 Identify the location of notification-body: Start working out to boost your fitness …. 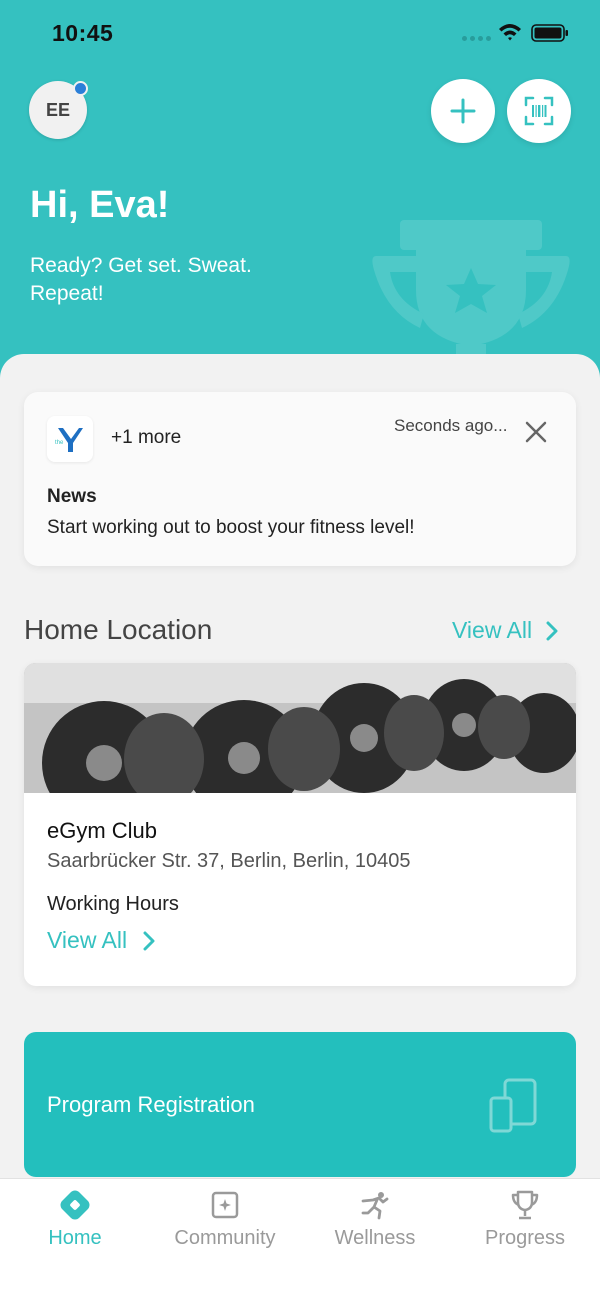
(231, 527).